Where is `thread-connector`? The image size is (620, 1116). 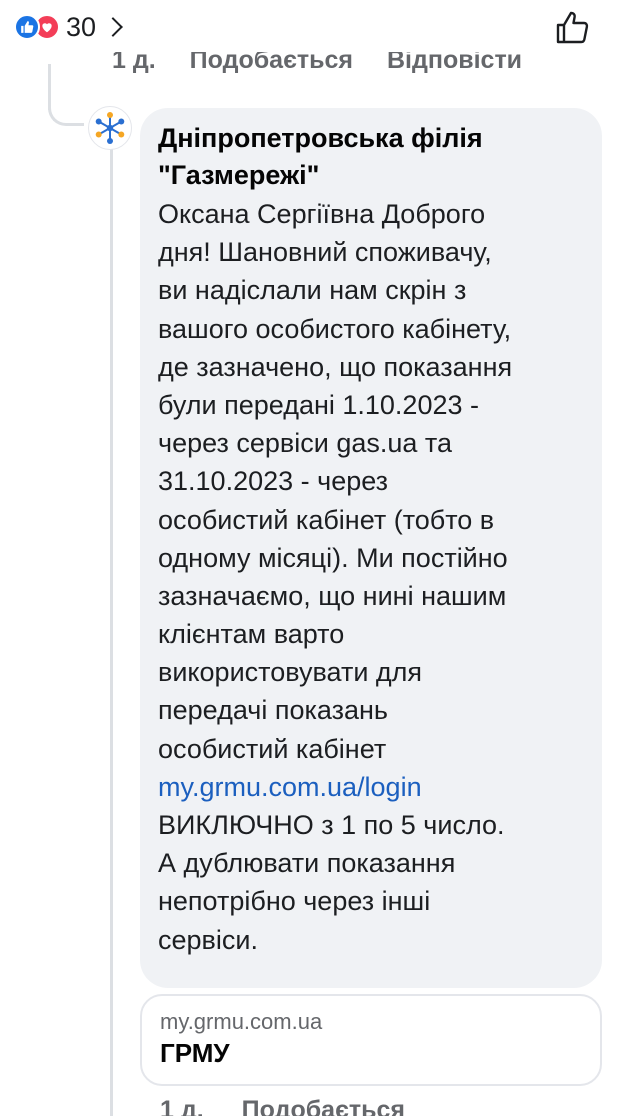 thread-connector is located at coordinates (66, 109).